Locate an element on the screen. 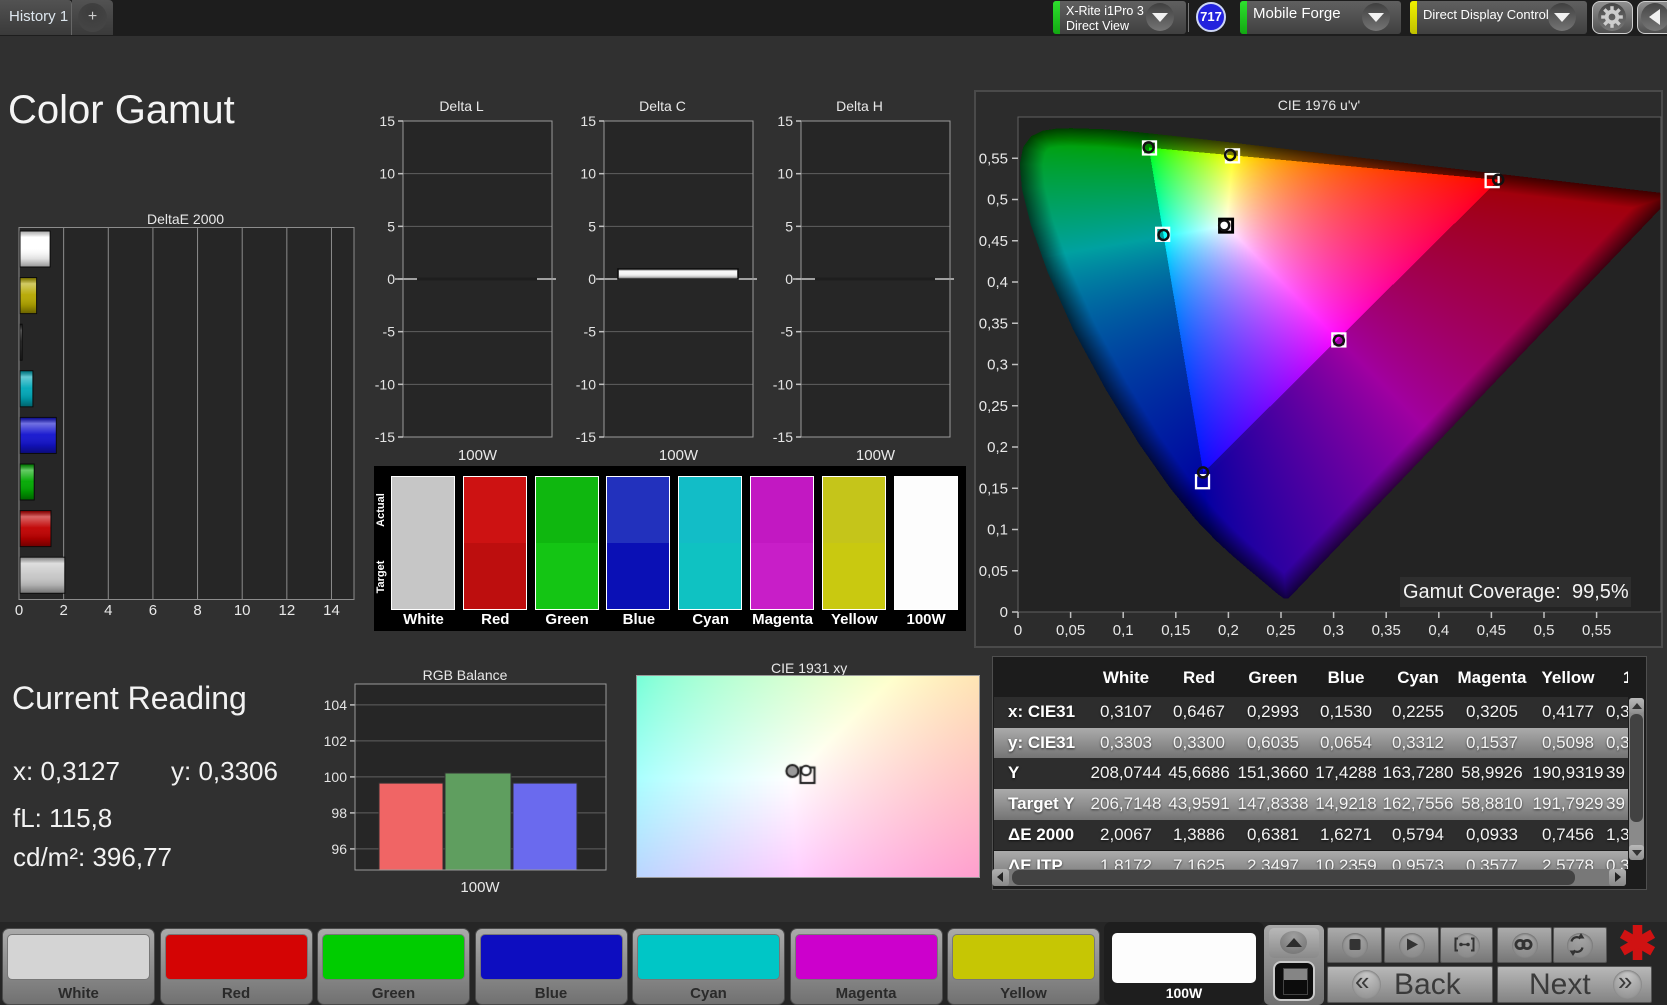 Image resolution: width=1667 pixels, height=1005 pixels. svg-text: CIE 1976 u'v' is located at coordinates (1319, 105).